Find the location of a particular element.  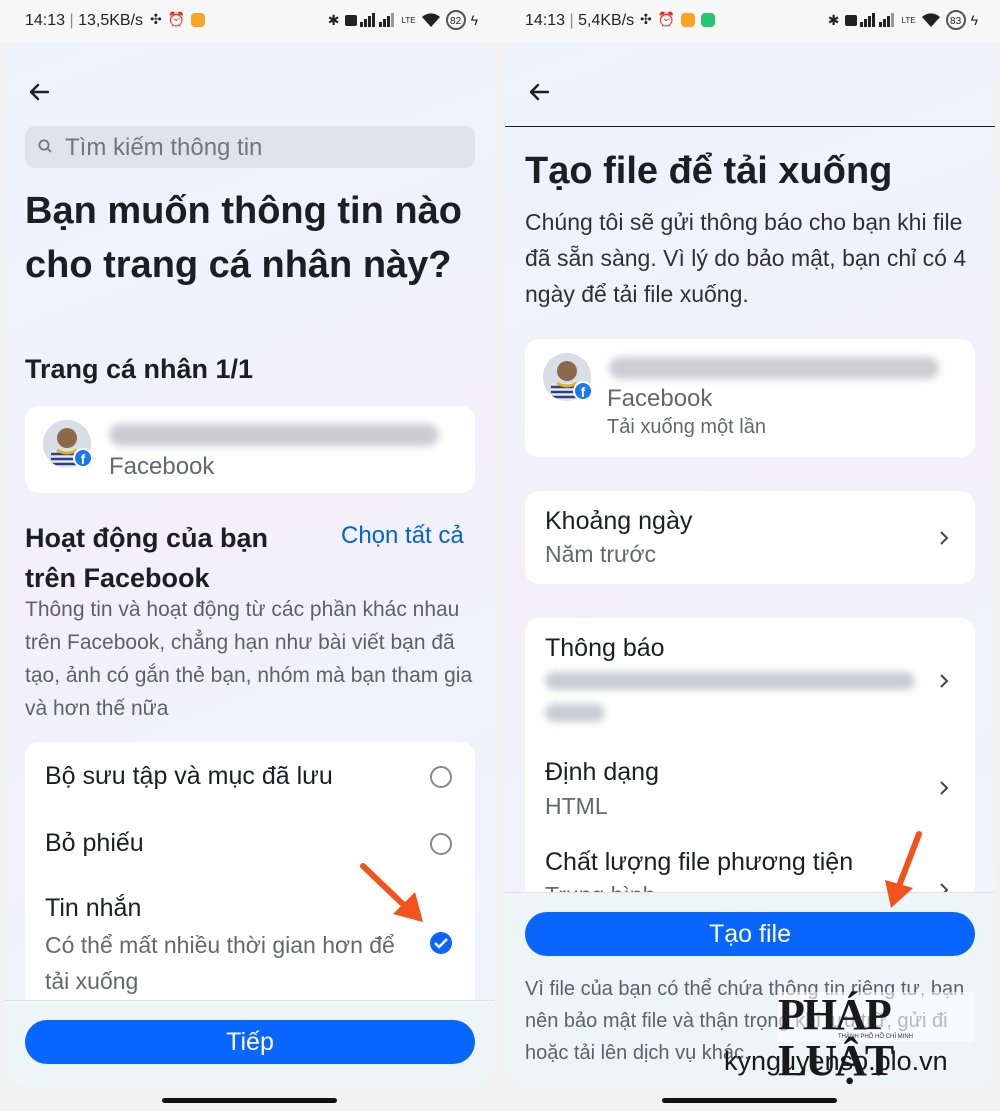

media-quality-label: Chất lượng file phương tiện is located at coordinates (699, 862).